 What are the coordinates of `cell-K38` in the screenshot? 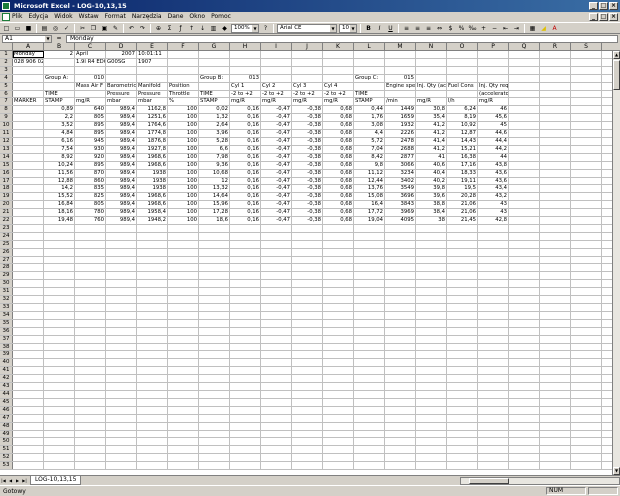 It's located at (338, 347).